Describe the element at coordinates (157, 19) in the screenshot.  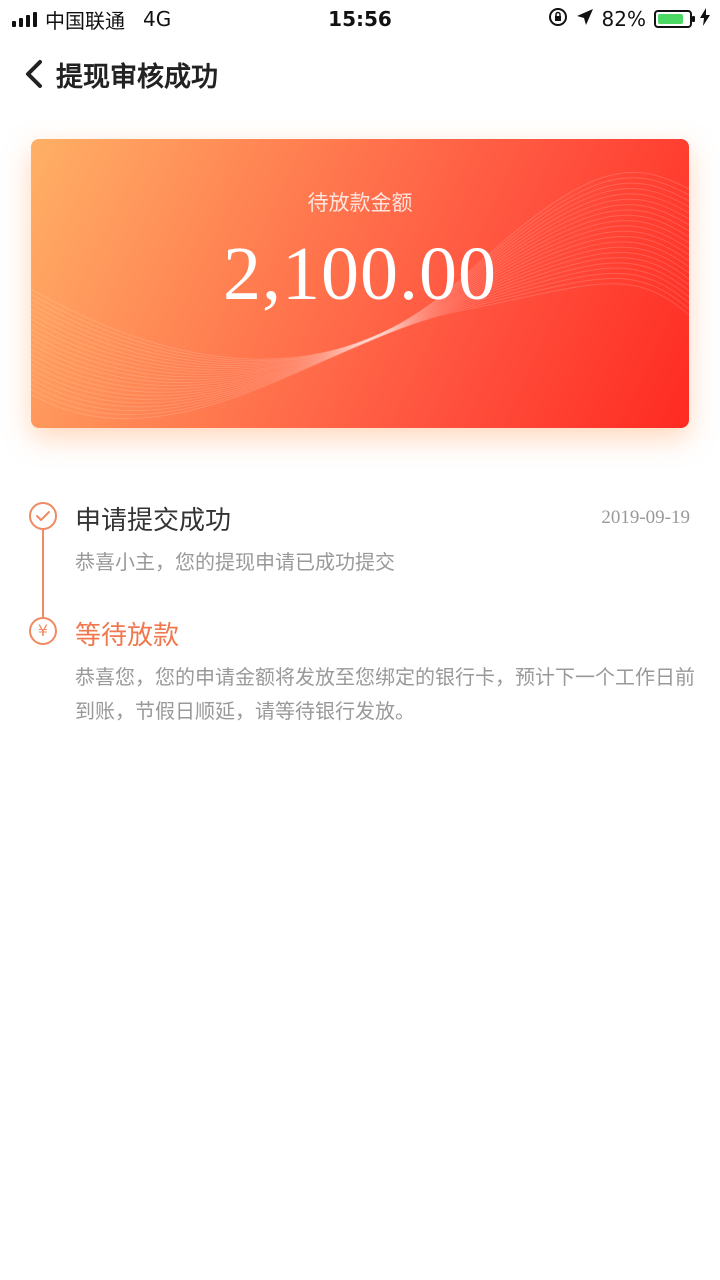
I see `network-label: 4G` at that location.